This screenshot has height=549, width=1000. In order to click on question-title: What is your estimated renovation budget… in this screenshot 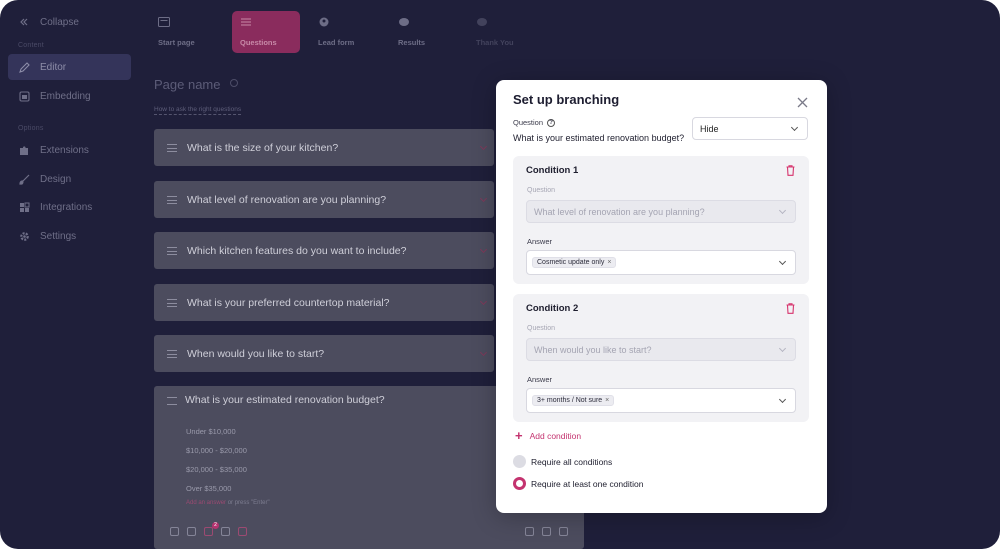, I will do `click(285, 400)`.